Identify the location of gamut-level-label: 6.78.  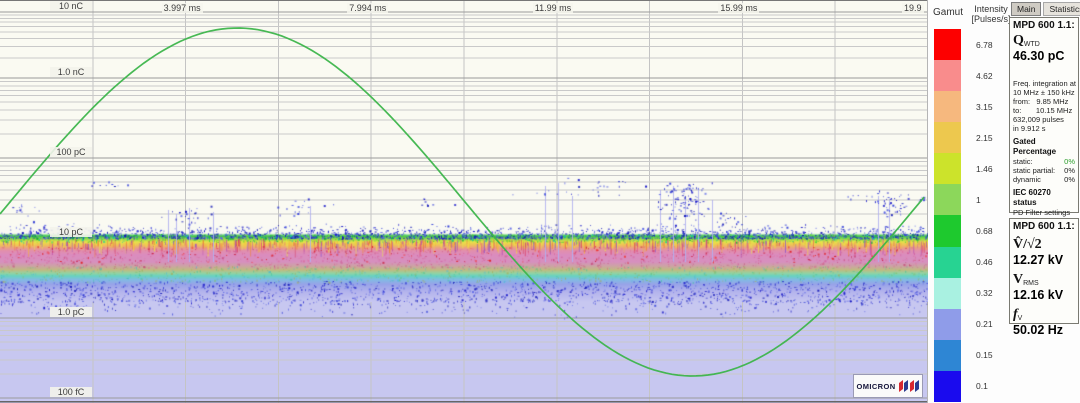
(984, 44).